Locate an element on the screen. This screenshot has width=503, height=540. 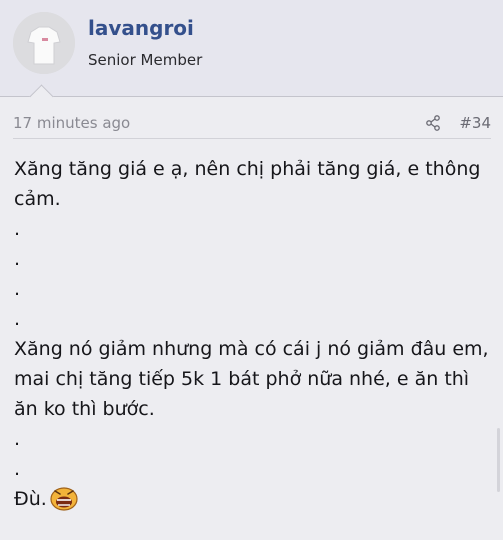
avatar is located at coordinates (44, 43).